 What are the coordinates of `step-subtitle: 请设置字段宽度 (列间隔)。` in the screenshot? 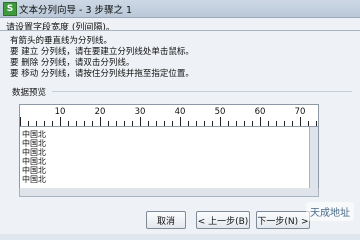 It's located at (60, 28).